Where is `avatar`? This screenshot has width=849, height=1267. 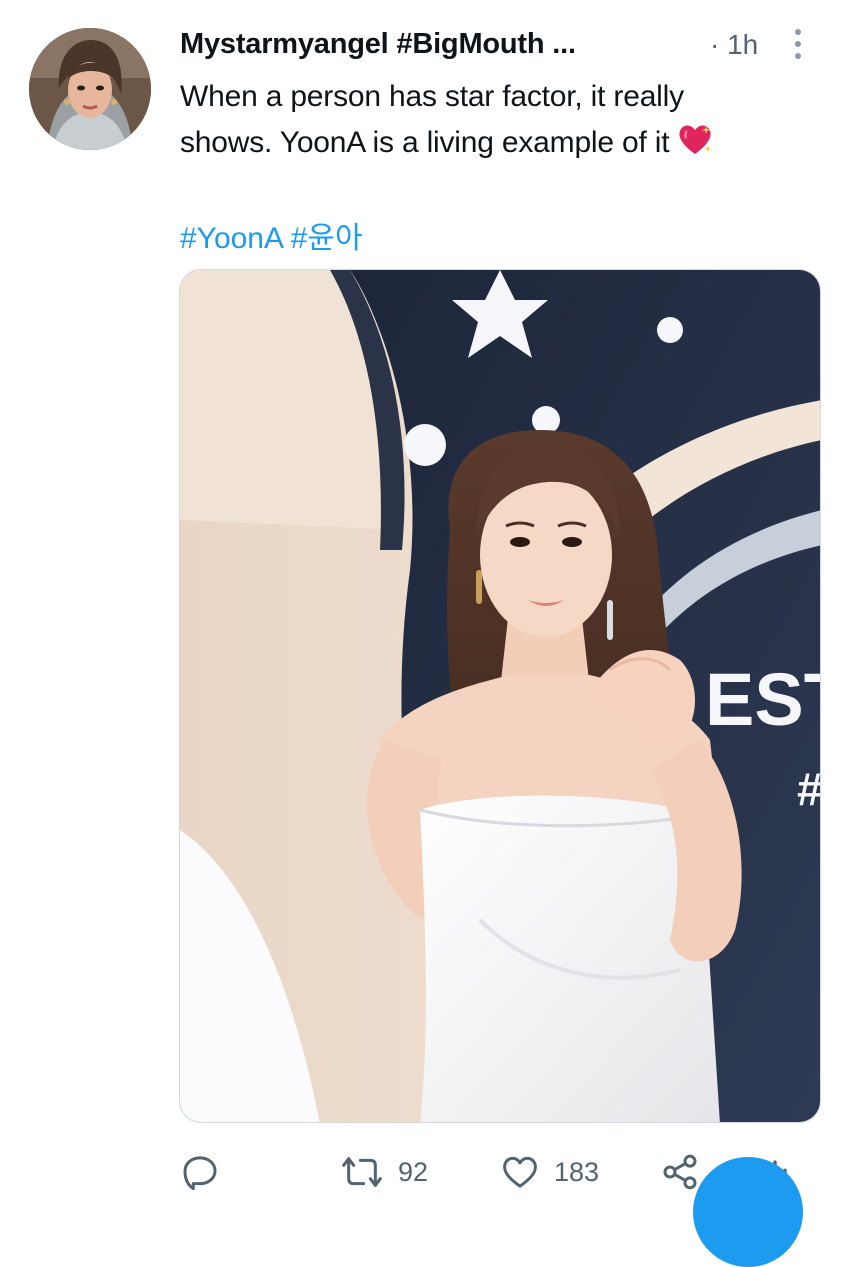 avatar is located at coordinates (90, 89).